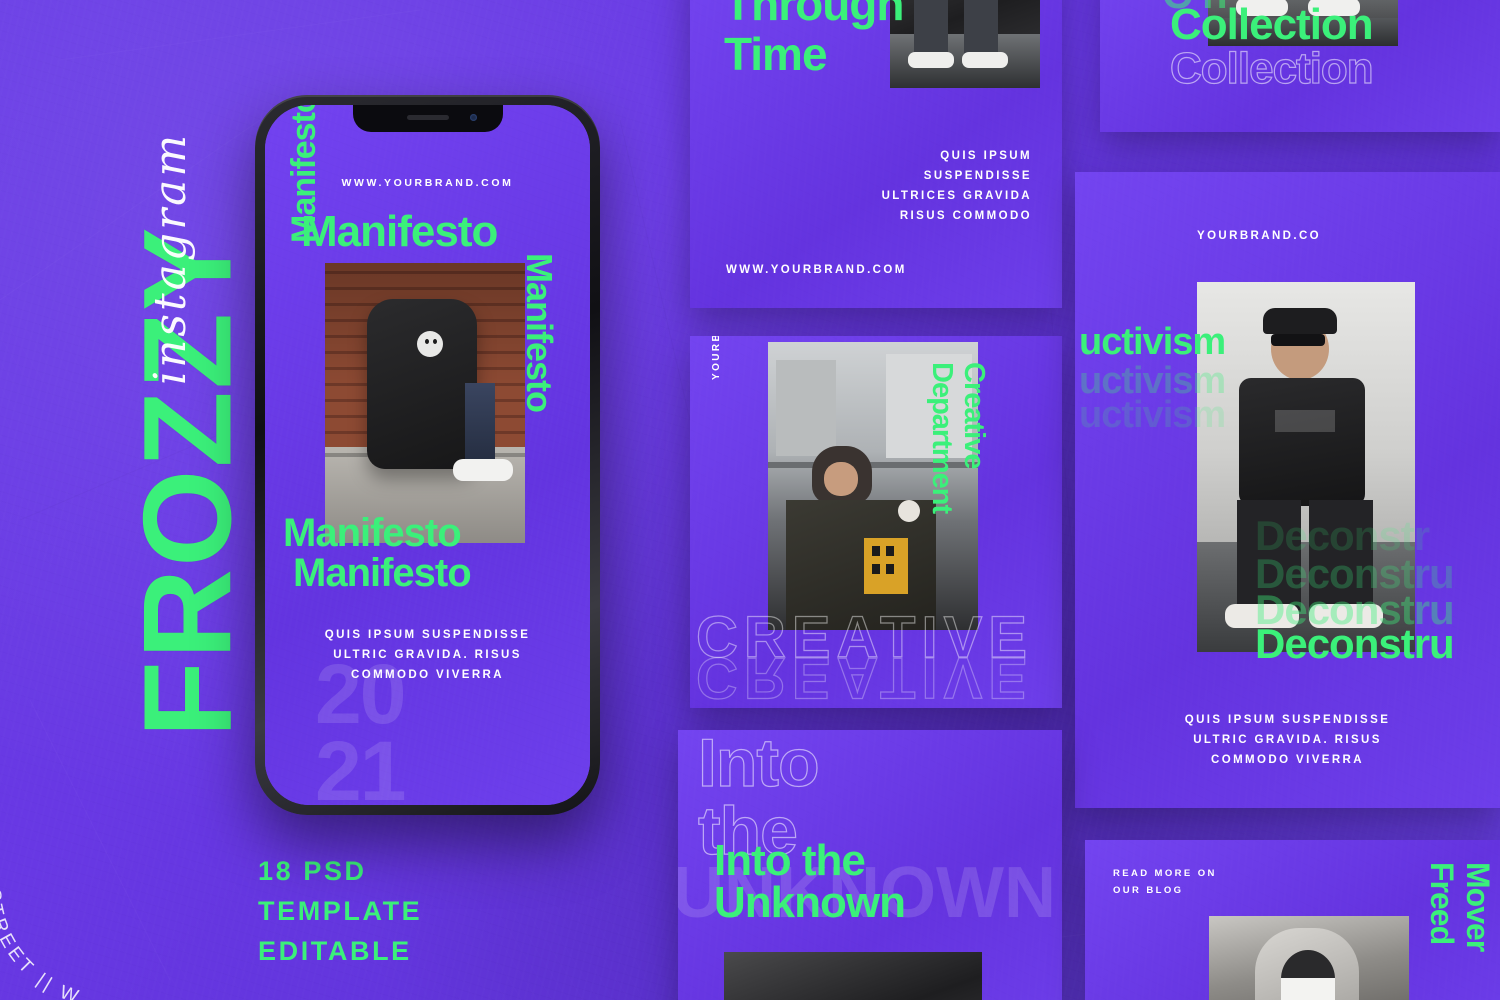 This screenshot has height=1000, width=1500. What do you see at coordinates (870, 865) in the screenshot?
I see `card-into-the-unknown: Into the UNKNOWN Into the Unknown` at bounding box center [870, 865].